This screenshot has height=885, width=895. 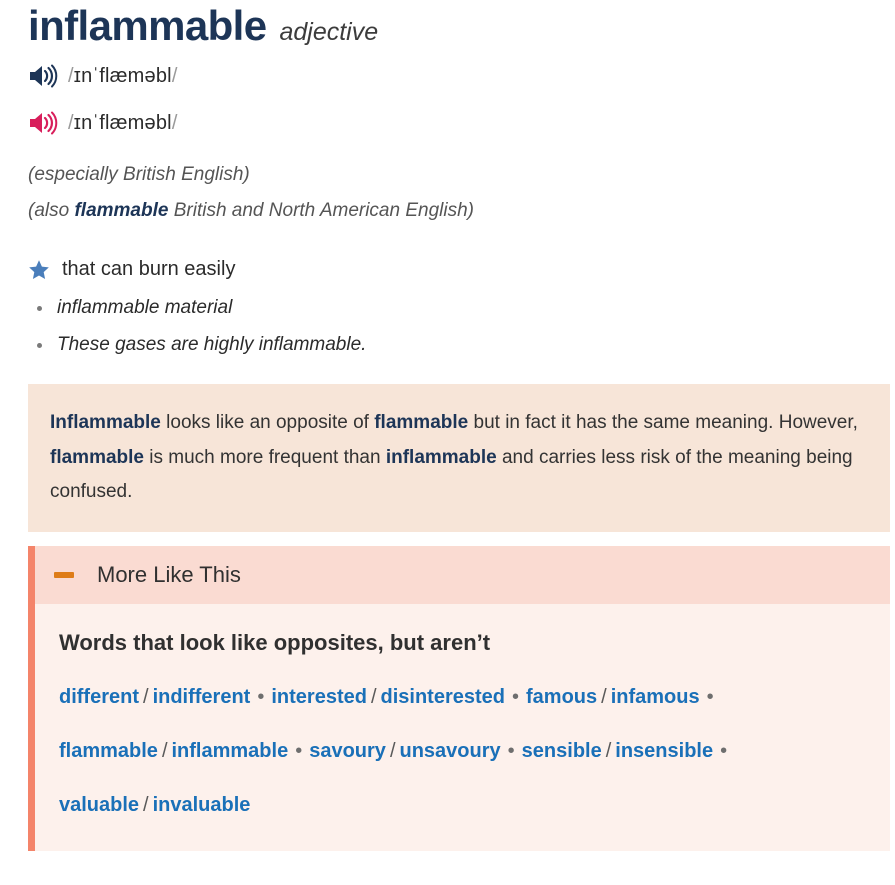 I want to click on variant-prefix: (also, so click(x=51, y=211).